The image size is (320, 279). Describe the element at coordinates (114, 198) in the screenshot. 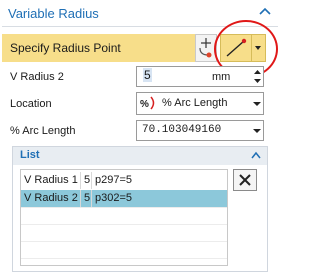

I see `list-item-expr: p302=5` at that location.